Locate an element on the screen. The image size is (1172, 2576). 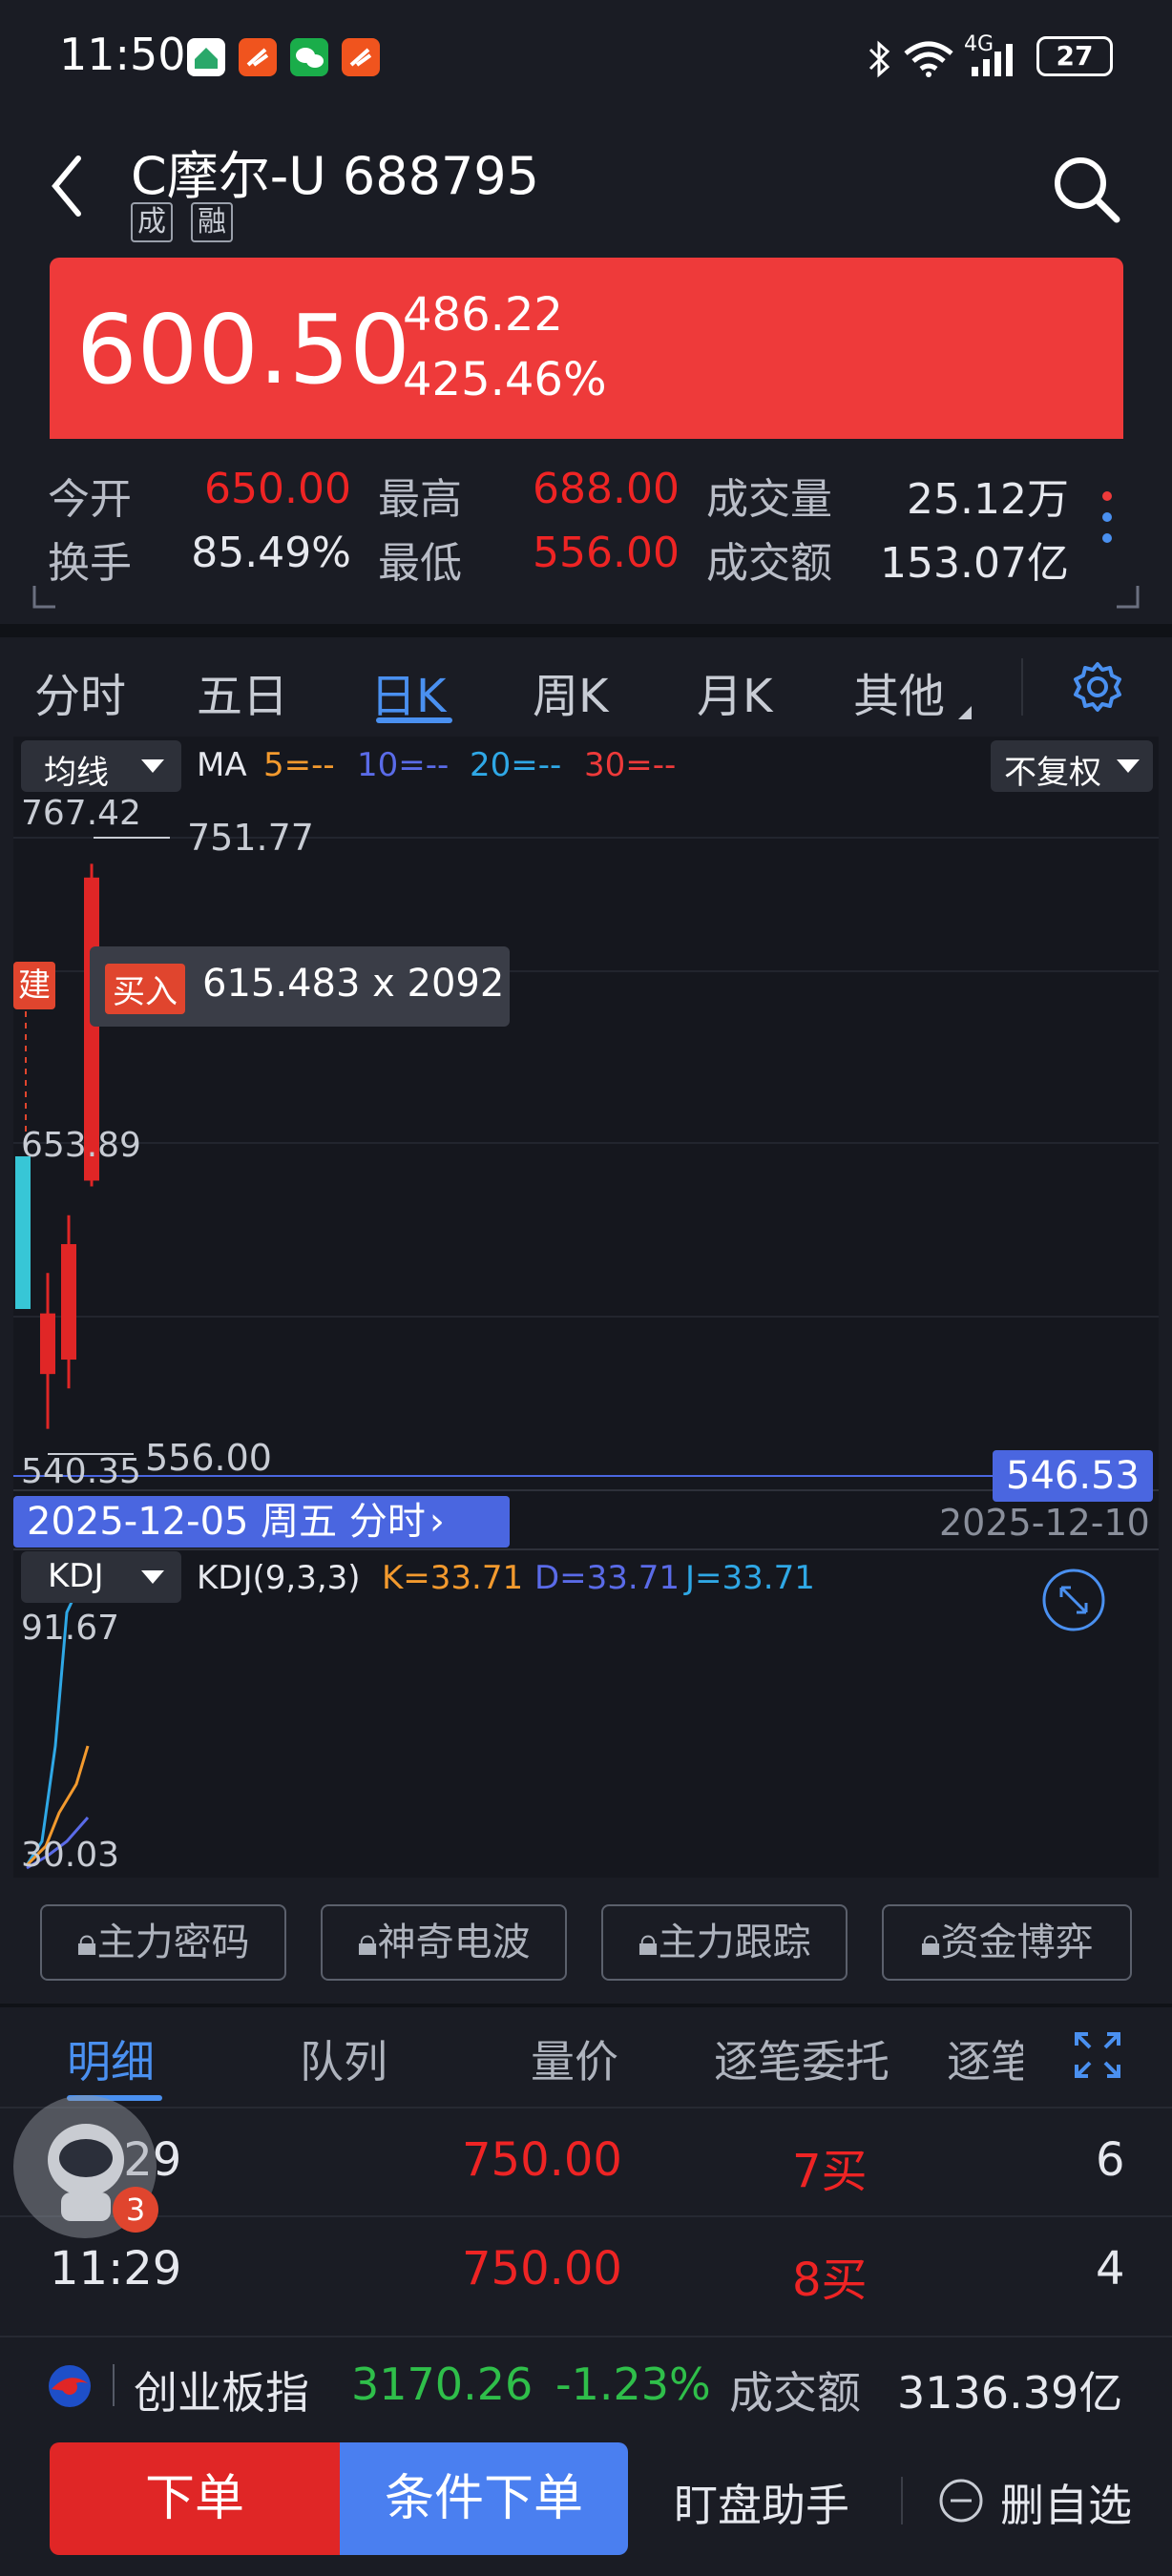
tab-detail: 明细 is located at coordinates (111, 2058).